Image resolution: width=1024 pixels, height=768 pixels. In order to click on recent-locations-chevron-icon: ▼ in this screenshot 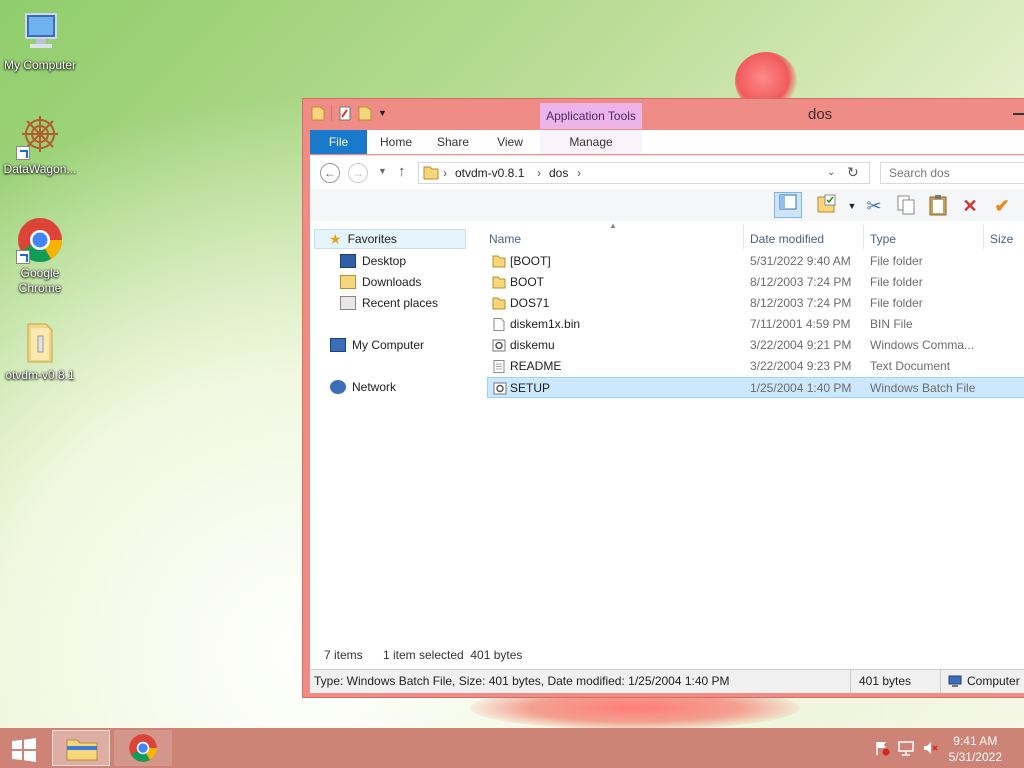, I will do `click(382, 171)`.